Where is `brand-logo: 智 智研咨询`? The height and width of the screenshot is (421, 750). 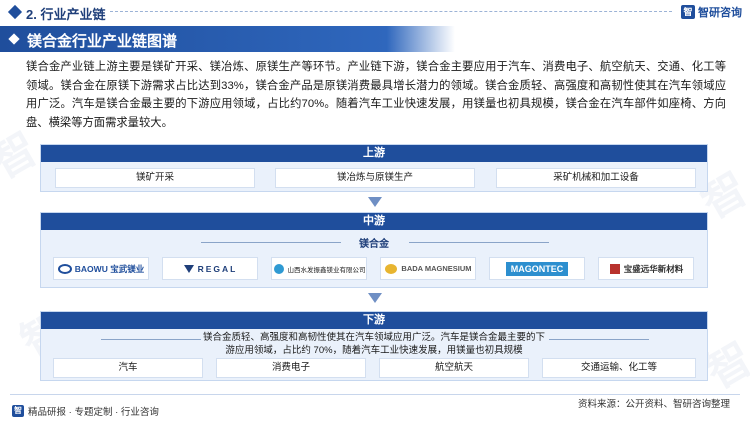
brand-logo: 智 智研咨询 is located at coordinates (711, 12).